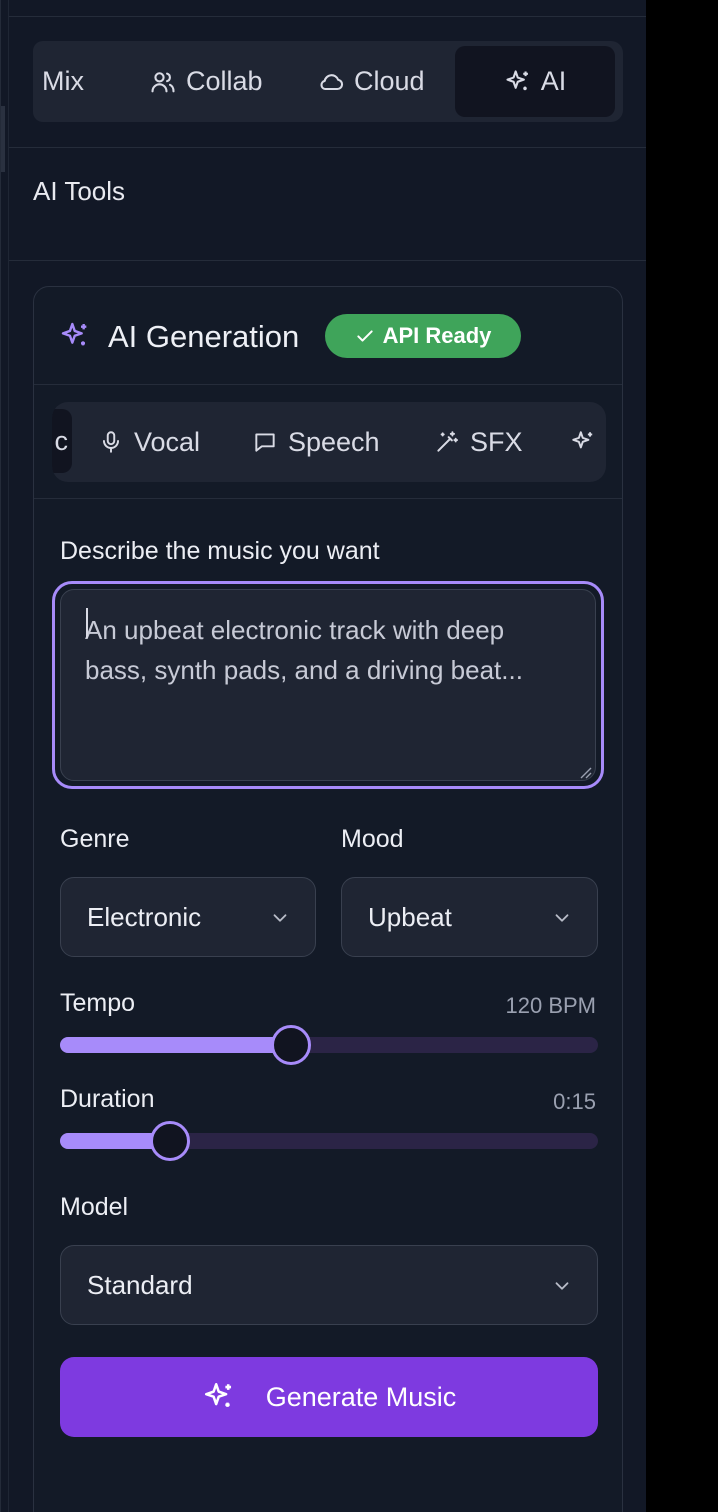  What do you see at coordinates (437, 335) in the screenshot?
I see `status-badge-label: API Ready` at bounding box center [437, 335].